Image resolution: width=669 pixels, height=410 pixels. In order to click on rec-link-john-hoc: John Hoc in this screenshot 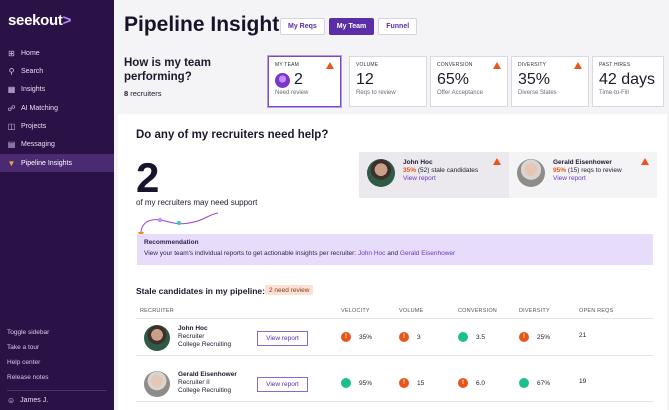, I will do `click(371, 253)`.